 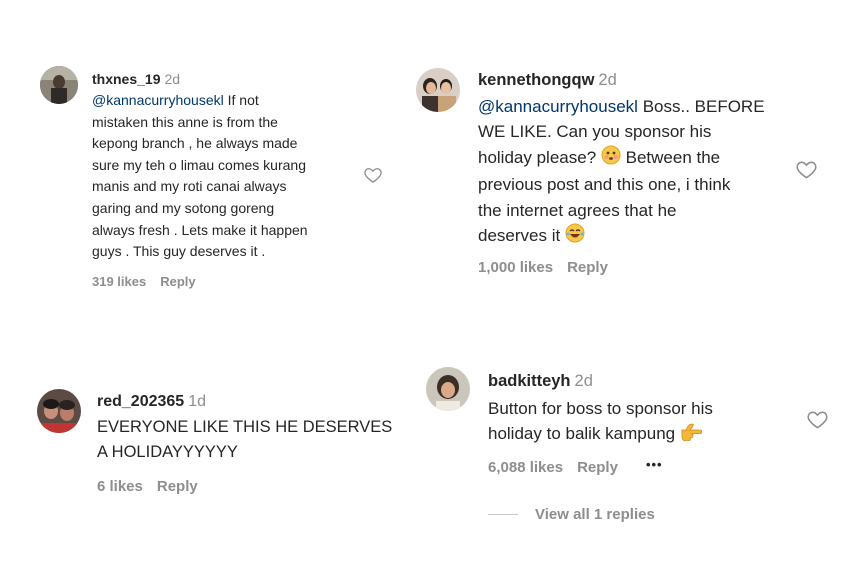 I want to click on timestamp: 1d, so click(x=197, y=401).